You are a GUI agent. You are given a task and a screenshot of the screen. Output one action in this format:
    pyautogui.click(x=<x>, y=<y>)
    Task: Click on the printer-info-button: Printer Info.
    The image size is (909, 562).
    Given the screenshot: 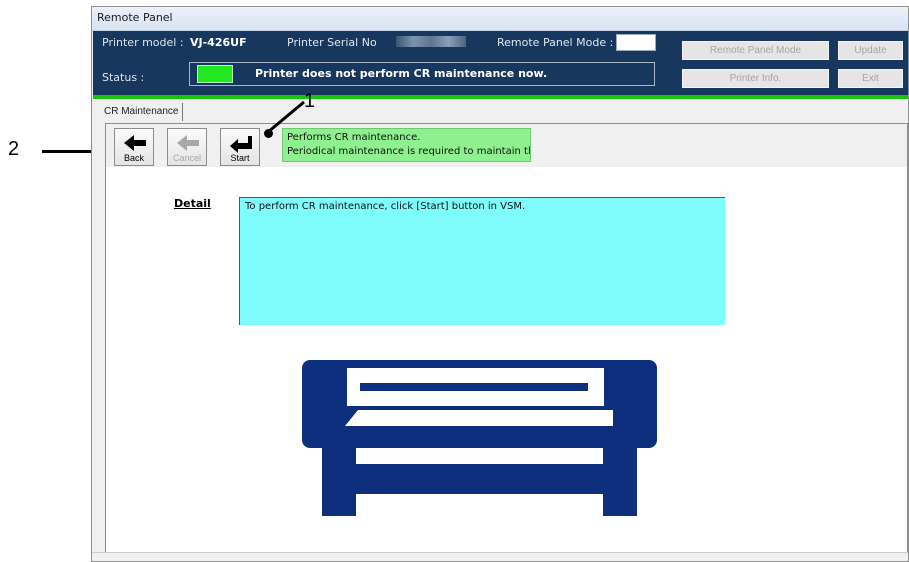 What is the action you would take?
    pyautogui.click(x=755, y=78)
    